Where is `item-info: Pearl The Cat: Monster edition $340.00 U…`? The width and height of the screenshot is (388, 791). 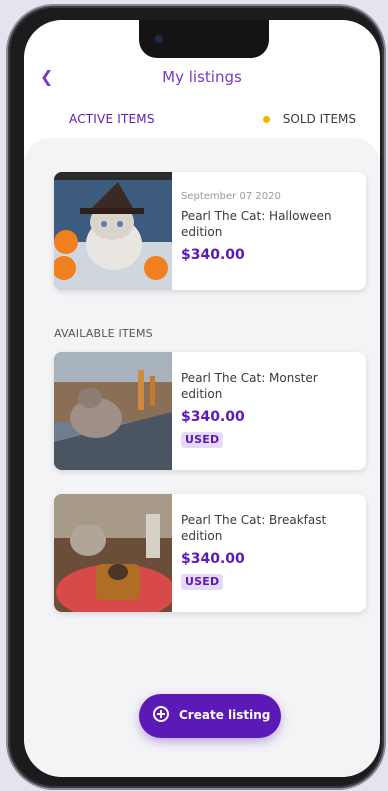 item-info: Pearl The Cat: Monster edition $340.00 U… is located at coordinates (271, 409).